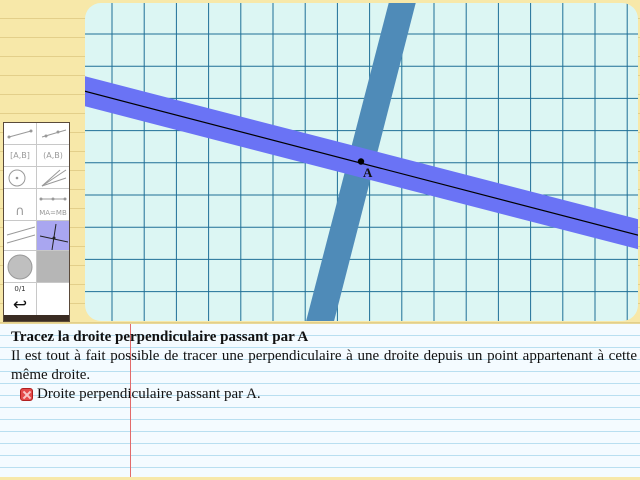 The width and height of the screenshot is (640, 480). I want to click on counter-label: 0/1, so click(20, 289).